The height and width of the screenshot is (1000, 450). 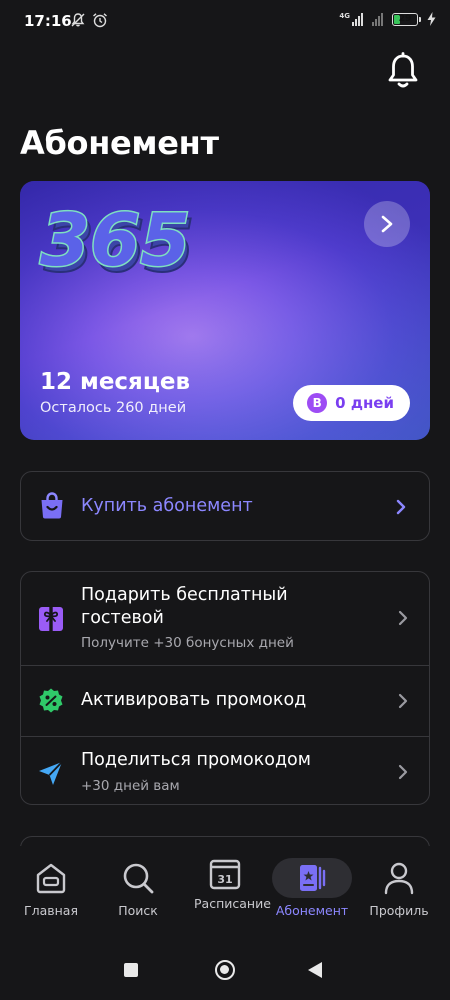 What do you see at coordinates (312, 896) in the screenshot?
I see `nav-membership: Абонемент` at bounding box center [312, 896].